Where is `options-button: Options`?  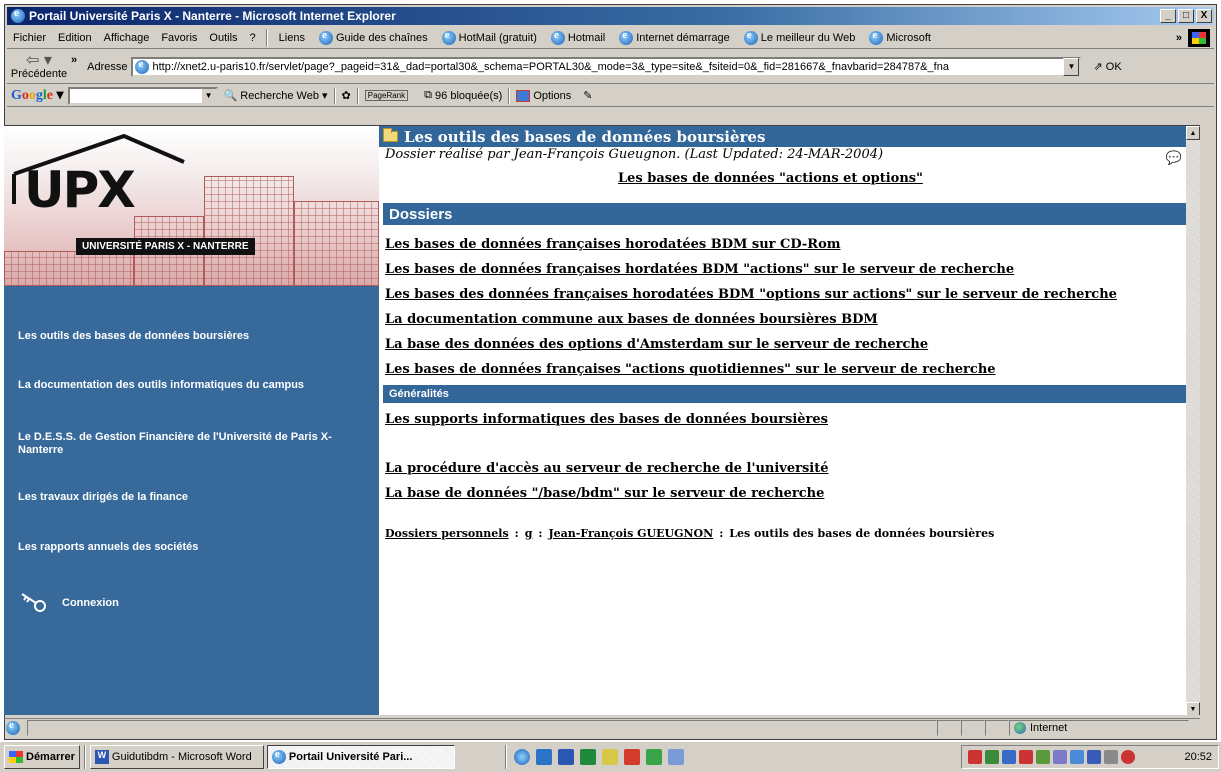
options-button: Options is located at coordinates (543, 95).